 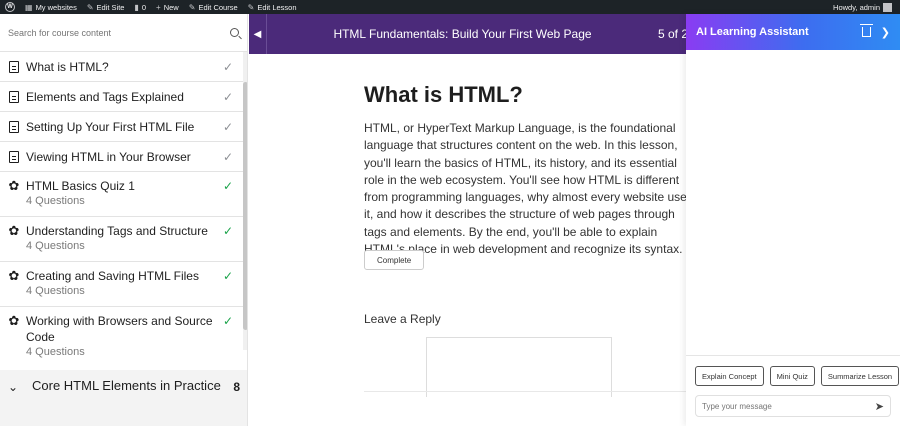 I want to click on lesson-title: Setting Up Your First HTML File, so click(x=110, y=127).